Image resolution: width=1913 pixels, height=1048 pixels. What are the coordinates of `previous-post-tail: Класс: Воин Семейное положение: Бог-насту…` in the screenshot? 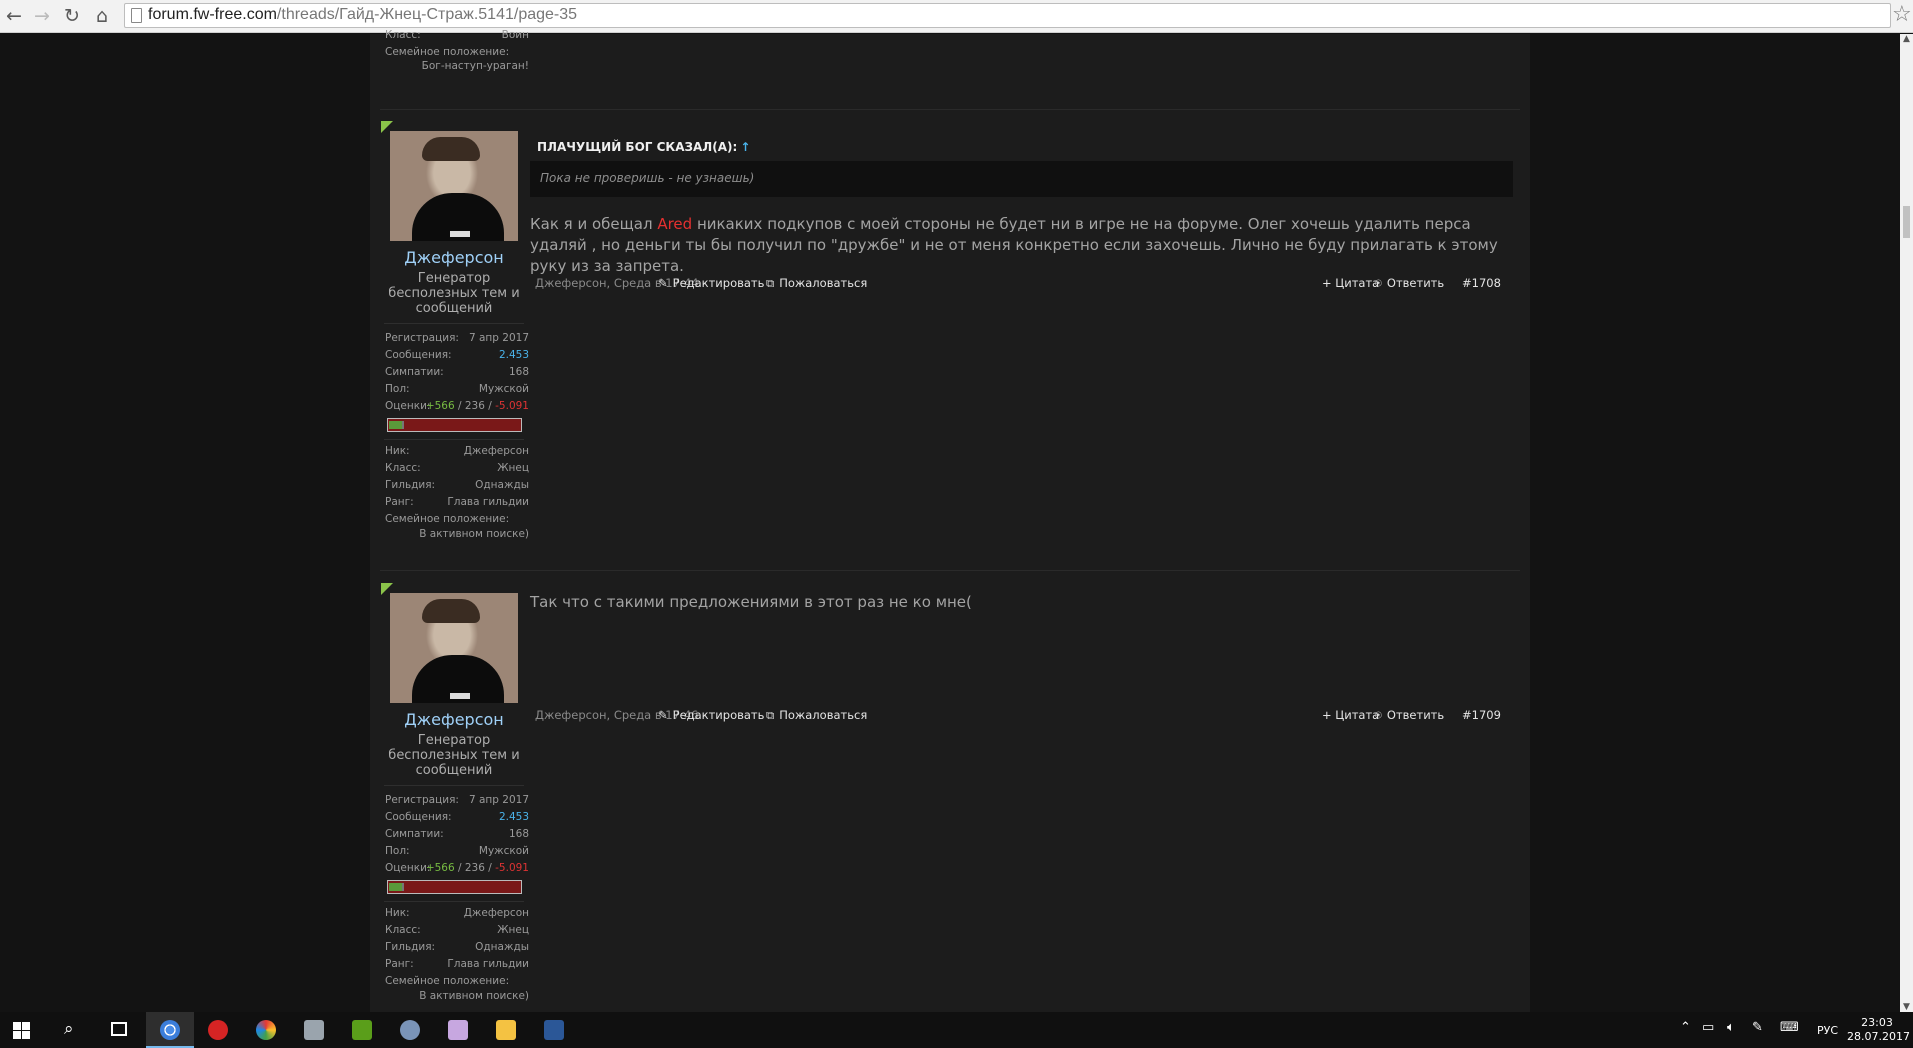 It's located at (950, 71).